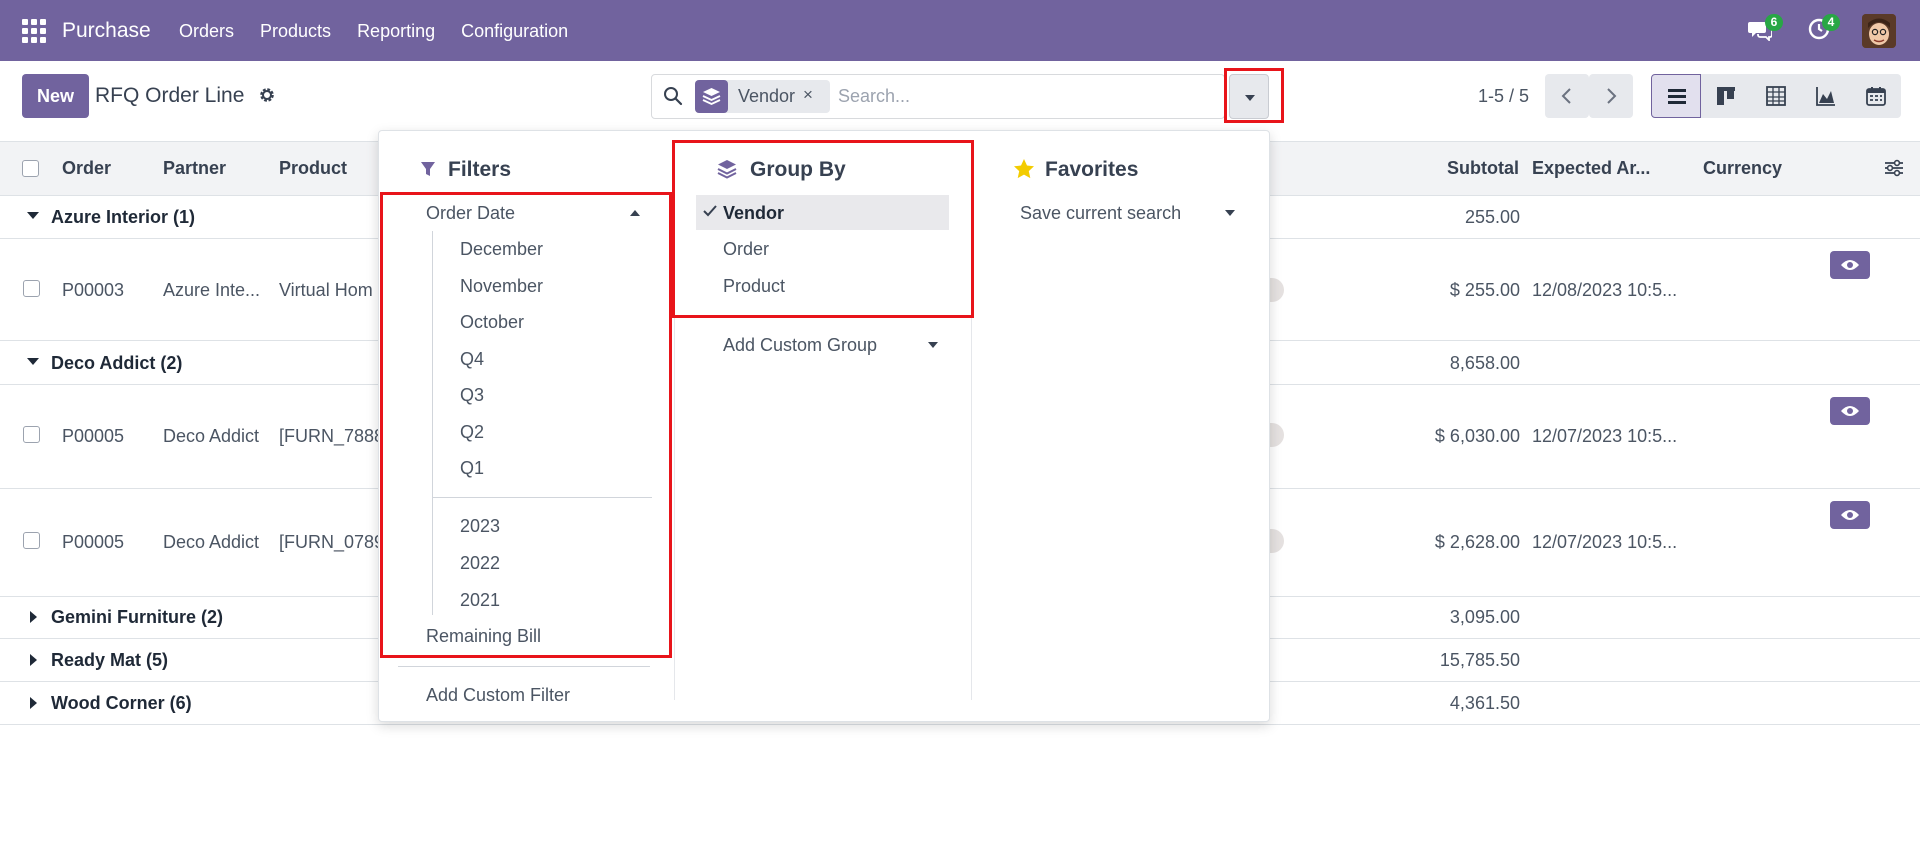  I want to click on group-by-product: Product, so click(754, 286).